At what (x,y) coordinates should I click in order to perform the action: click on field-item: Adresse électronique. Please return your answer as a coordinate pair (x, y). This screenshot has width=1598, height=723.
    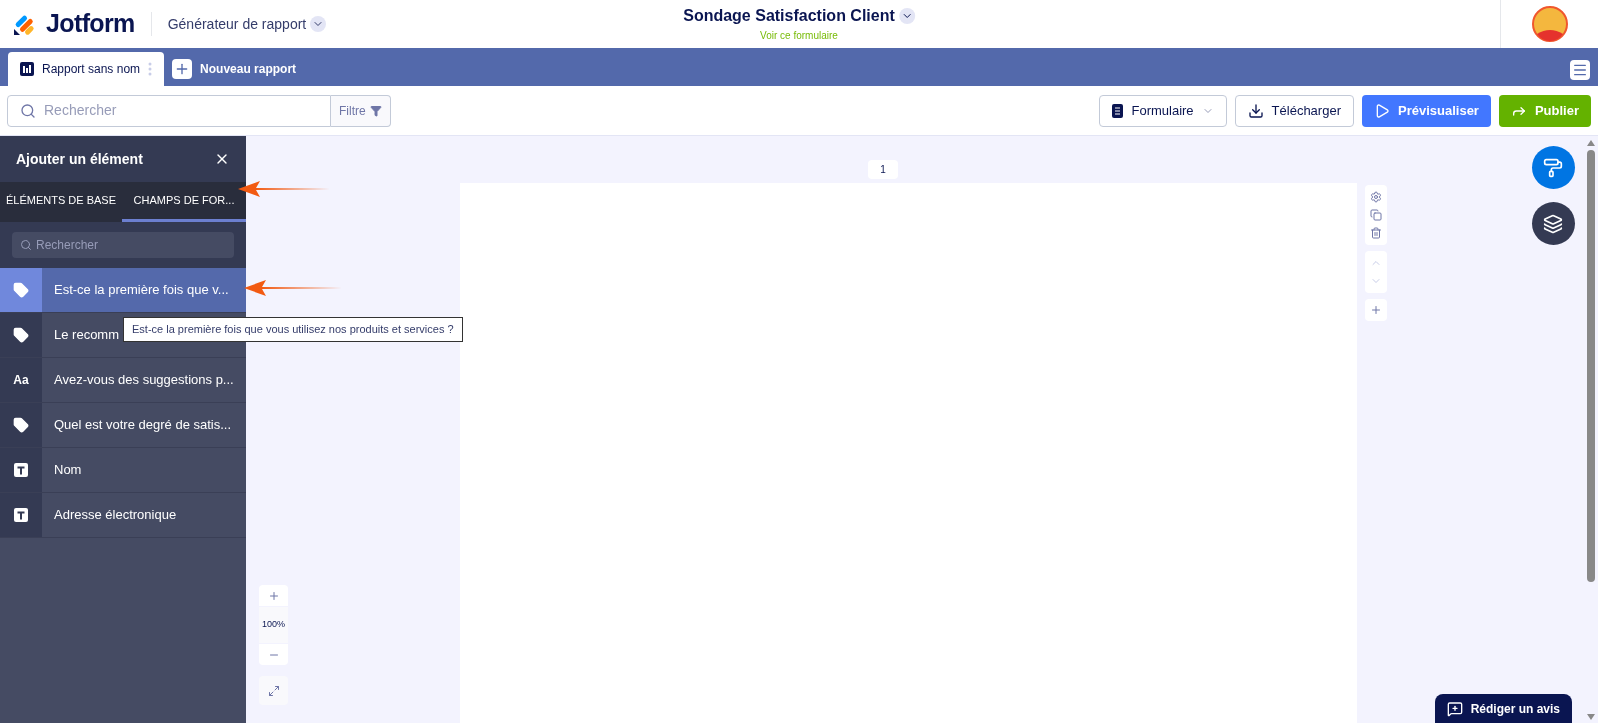
    Looking at the image, I should click on (123, 515).